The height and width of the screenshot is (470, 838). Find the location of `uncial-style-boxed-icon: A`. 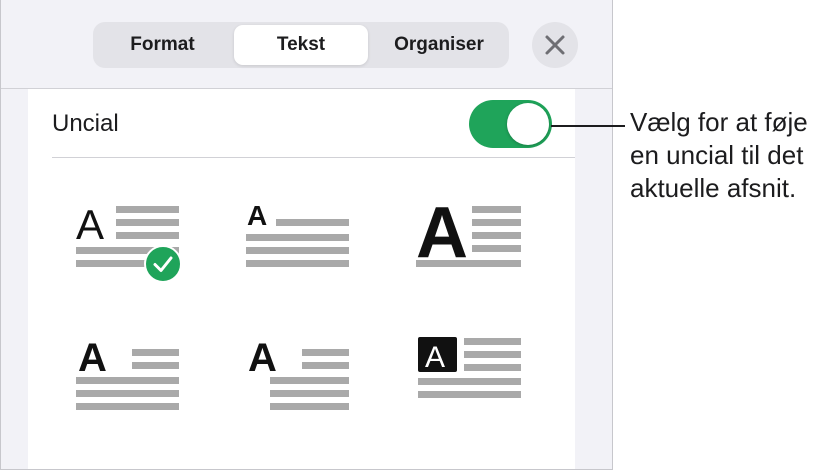

uncial-style-boxed-icon: A is located at coordinates (469, 367).